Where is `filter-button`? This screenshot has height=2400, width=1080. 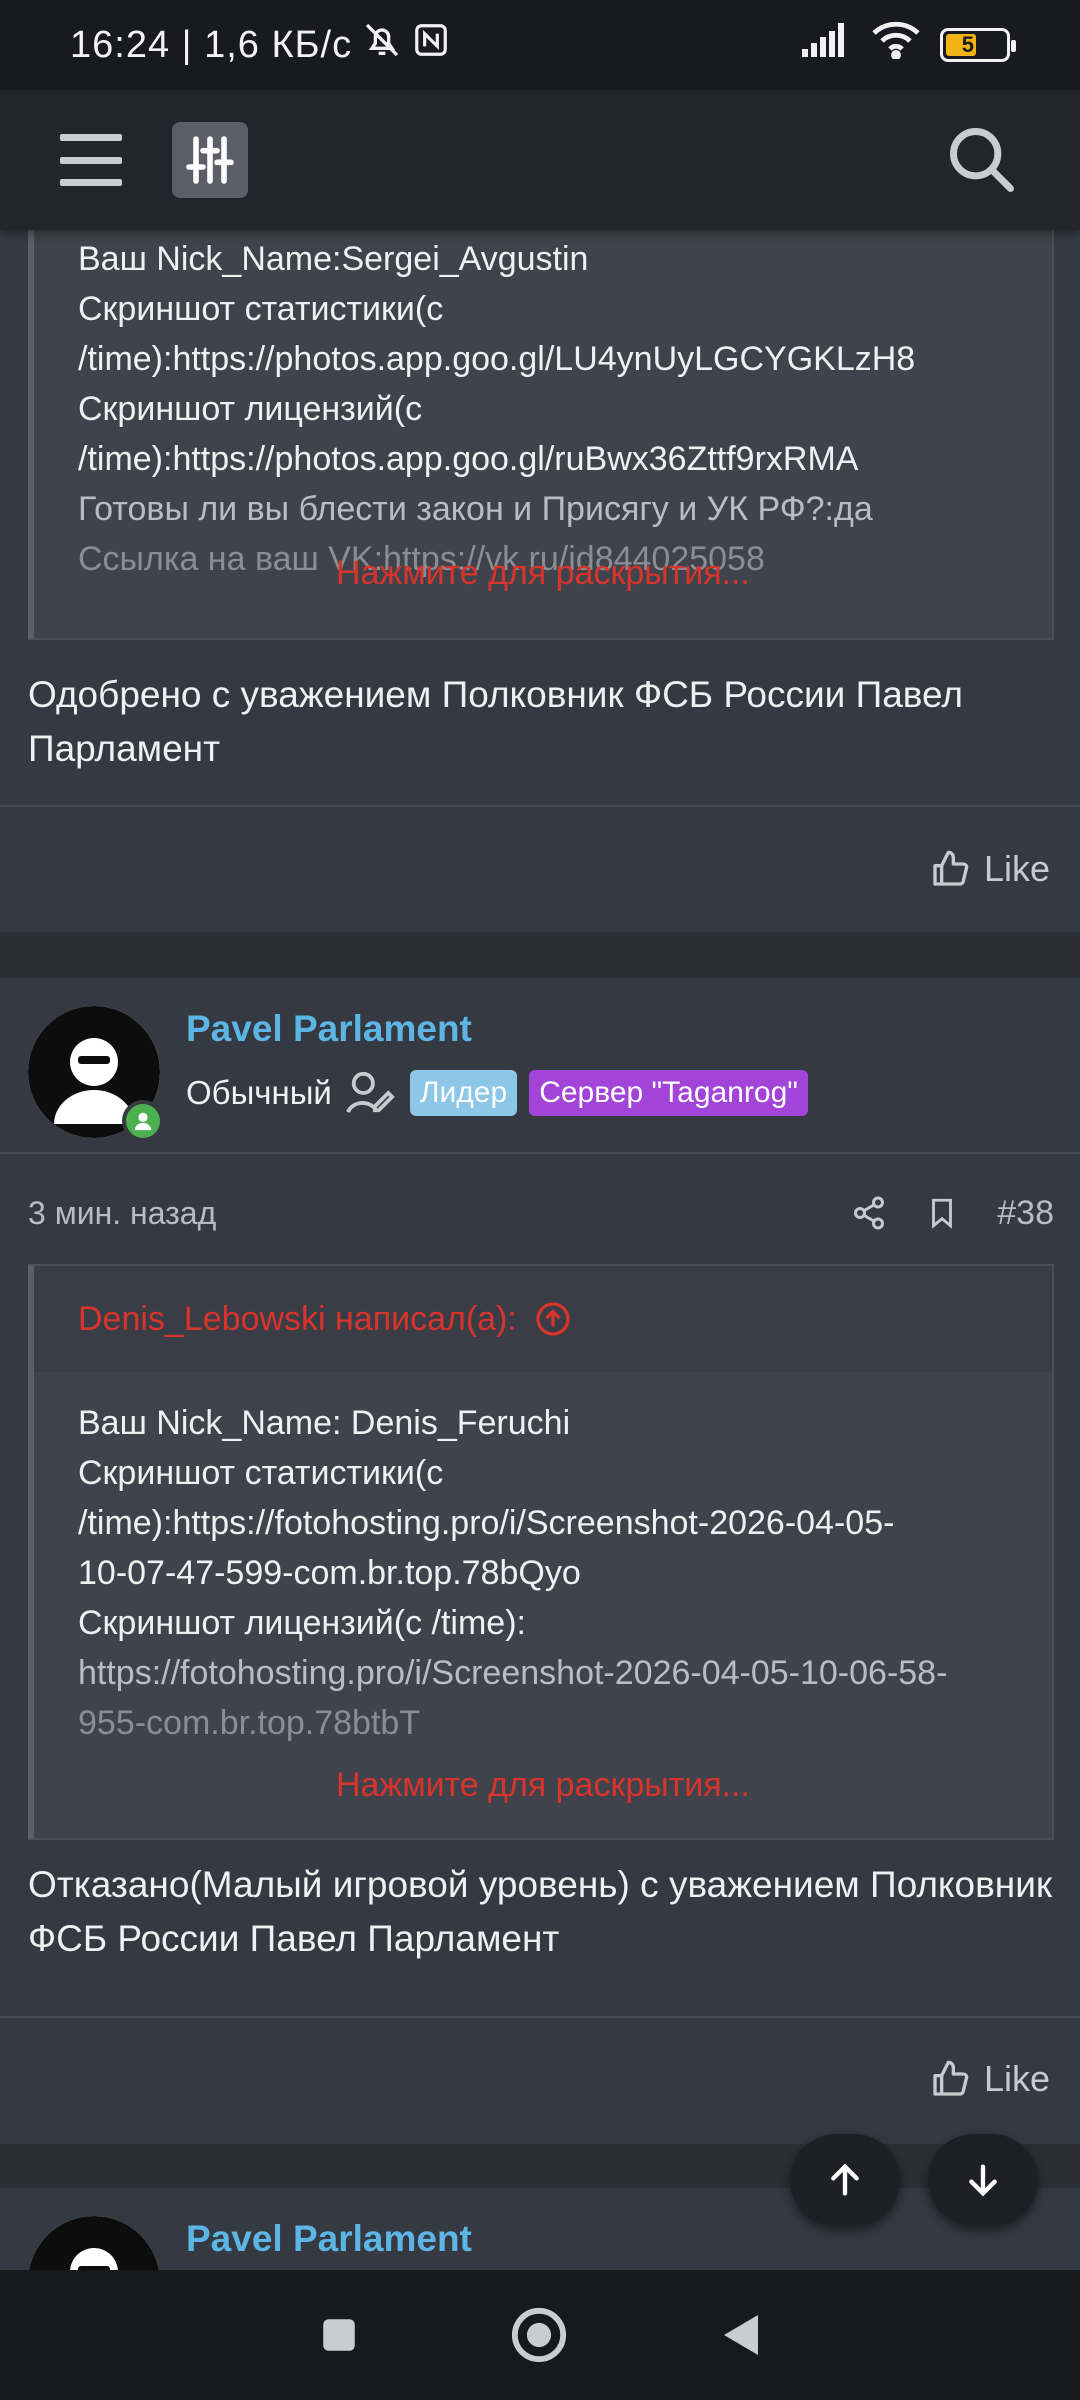
filter-button is located at coordinates (210, 160).